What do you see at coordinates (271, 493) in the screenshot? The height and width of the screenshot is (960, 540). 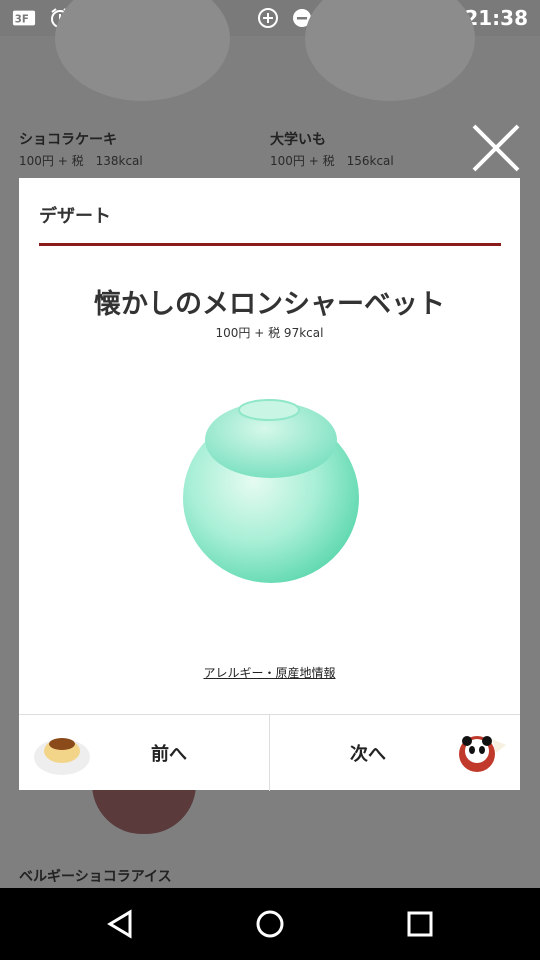 I see `product-image` at bounding box center [271, 493].